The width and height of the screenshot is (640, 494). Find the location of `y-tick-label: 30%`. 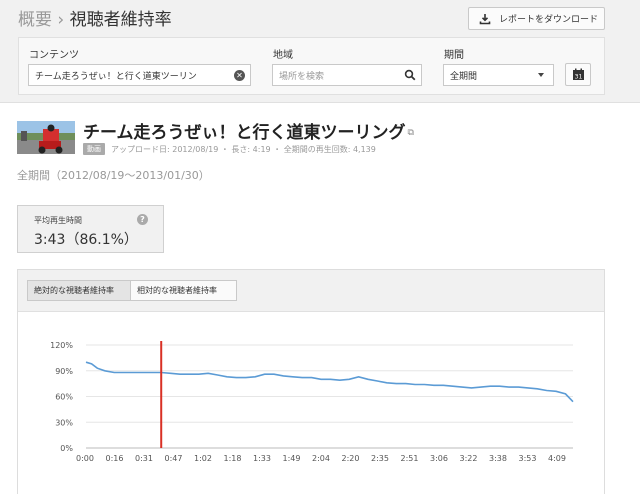

y-tick-label: 30% is located at coordinates (64, 422).